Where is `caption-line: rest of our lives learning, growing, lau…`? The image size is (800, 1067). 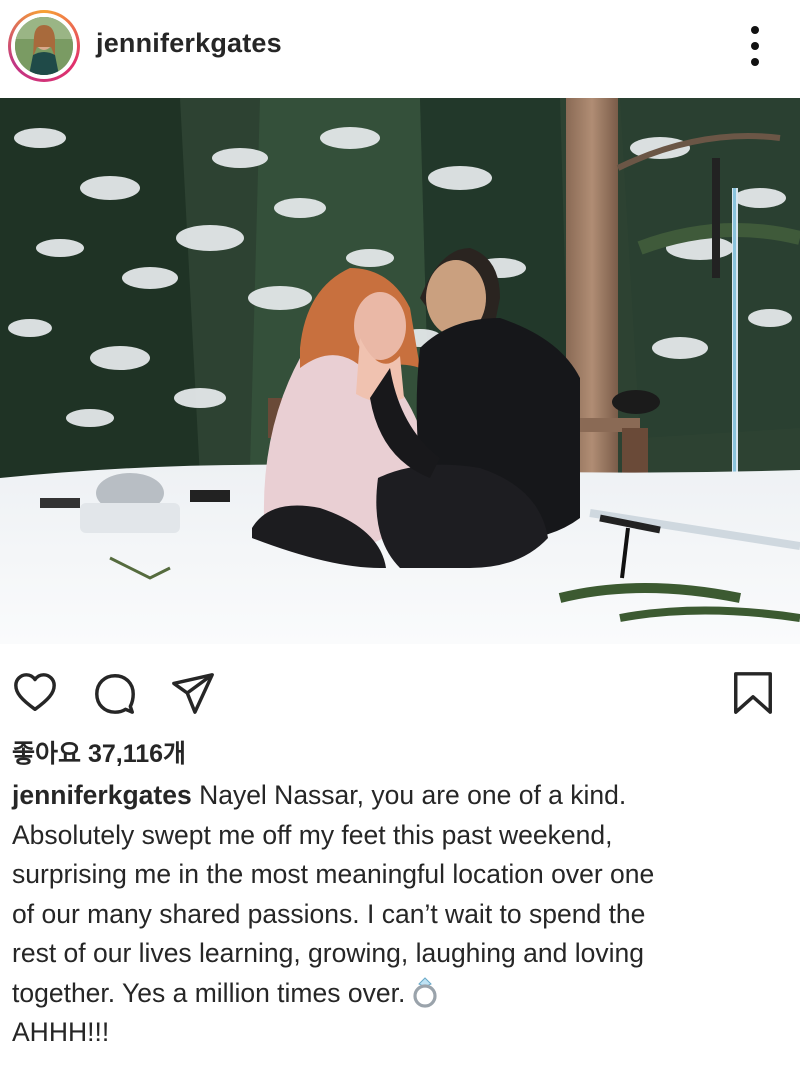
caption-line: rest of our lives learning, growing, lau… is located at coordinates (328, 953).